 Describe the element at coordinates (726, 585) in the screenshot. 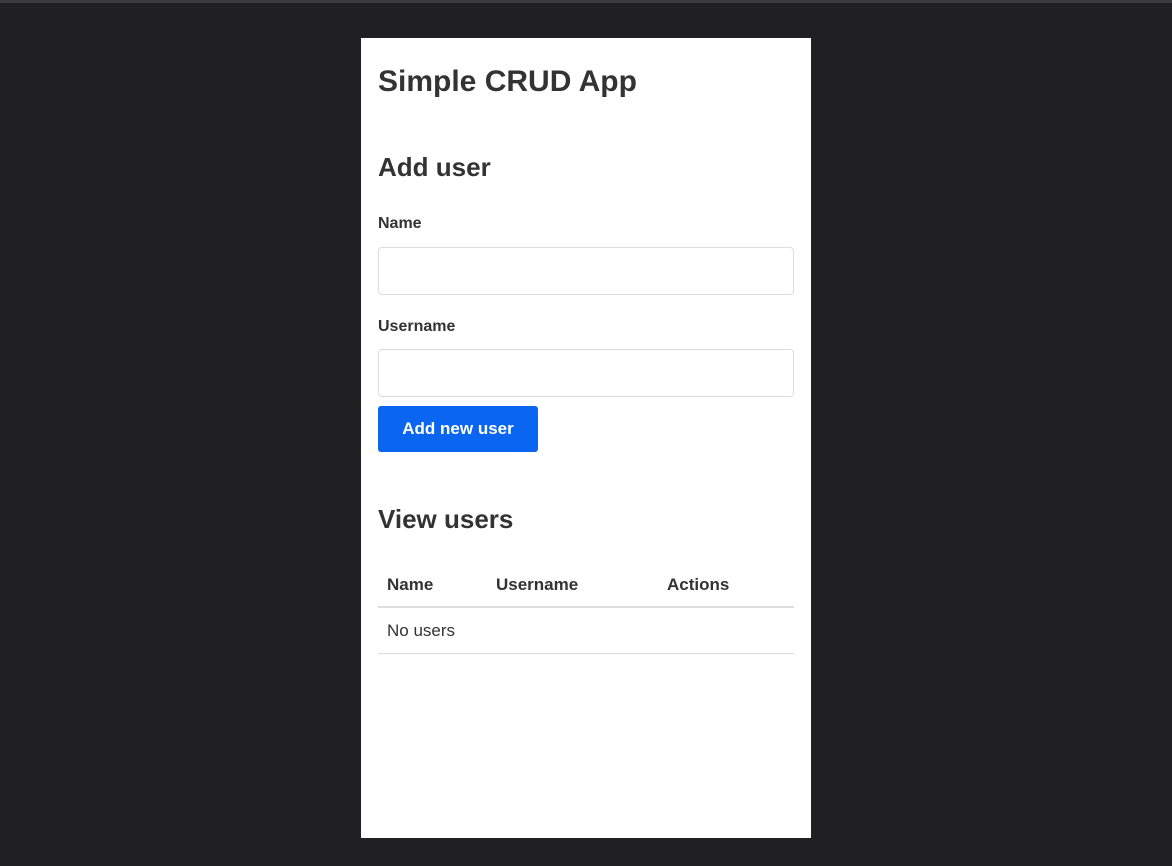

I see `column-header-actions: Actions` at that location.